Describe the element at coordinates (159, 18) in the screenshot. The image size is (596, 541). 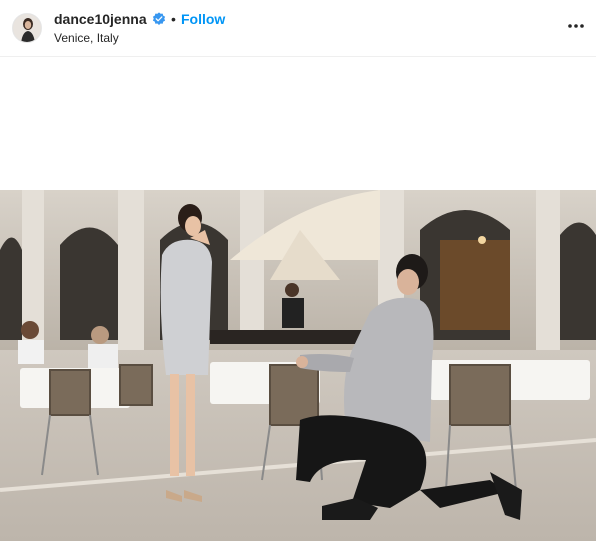
I see `verified-badge-icon` at that location.